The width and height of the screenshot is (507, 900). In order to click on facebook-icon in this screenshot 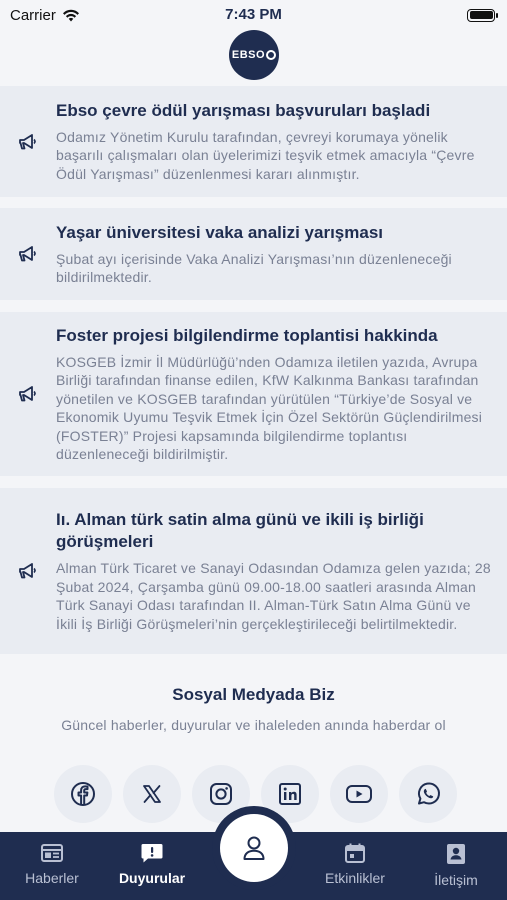, I will do `click(83, 794)`.